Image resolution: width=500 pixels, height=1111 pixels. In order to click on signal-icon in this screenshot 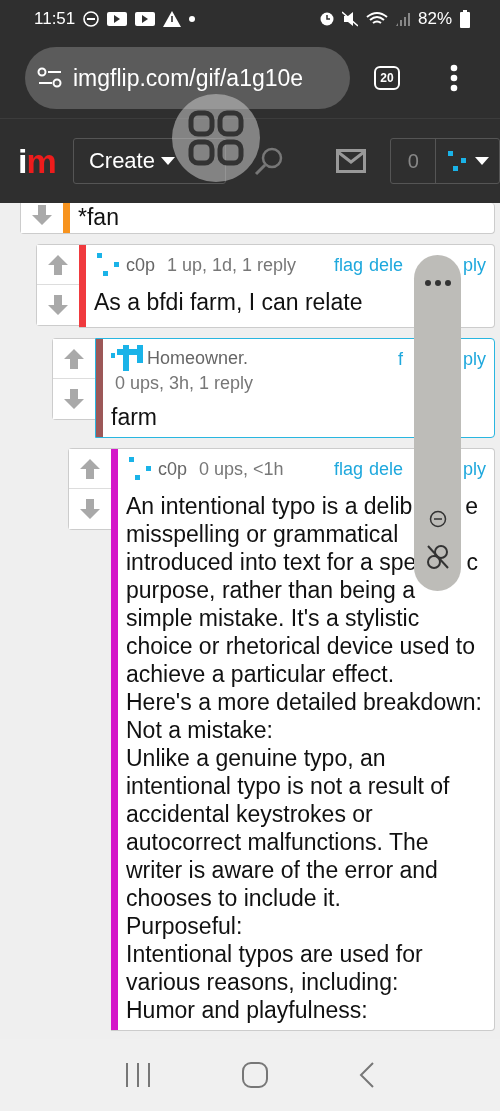, I will do `click(402, 19)`.